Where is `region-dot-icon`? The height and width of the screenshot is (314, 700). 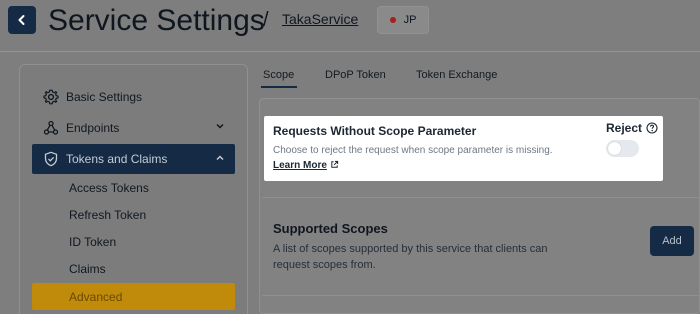 region-dot-icon is located at coordinates (392, 20).